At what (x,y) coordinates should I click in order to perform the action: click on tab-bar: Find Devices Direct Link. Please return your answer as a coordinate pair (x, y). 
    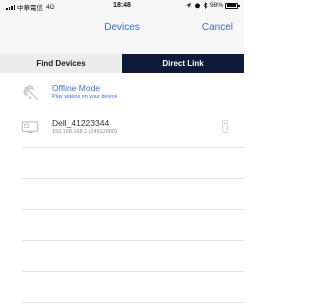
    Looking at the image, I should click on (122, 63).